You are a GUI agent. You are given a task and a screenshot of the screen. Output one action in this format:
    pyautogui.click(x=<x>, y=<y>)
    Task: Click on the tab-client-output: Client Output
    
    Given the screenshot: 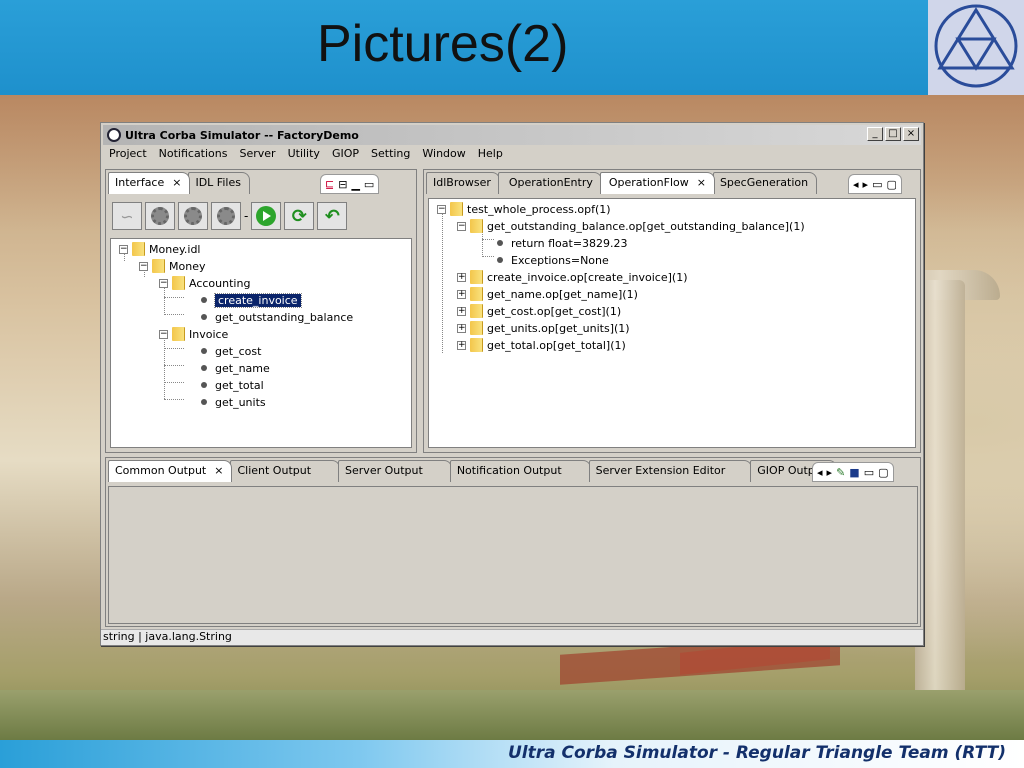 What is the action you would take?
    pyautogui.click(x=285, y=471)
    